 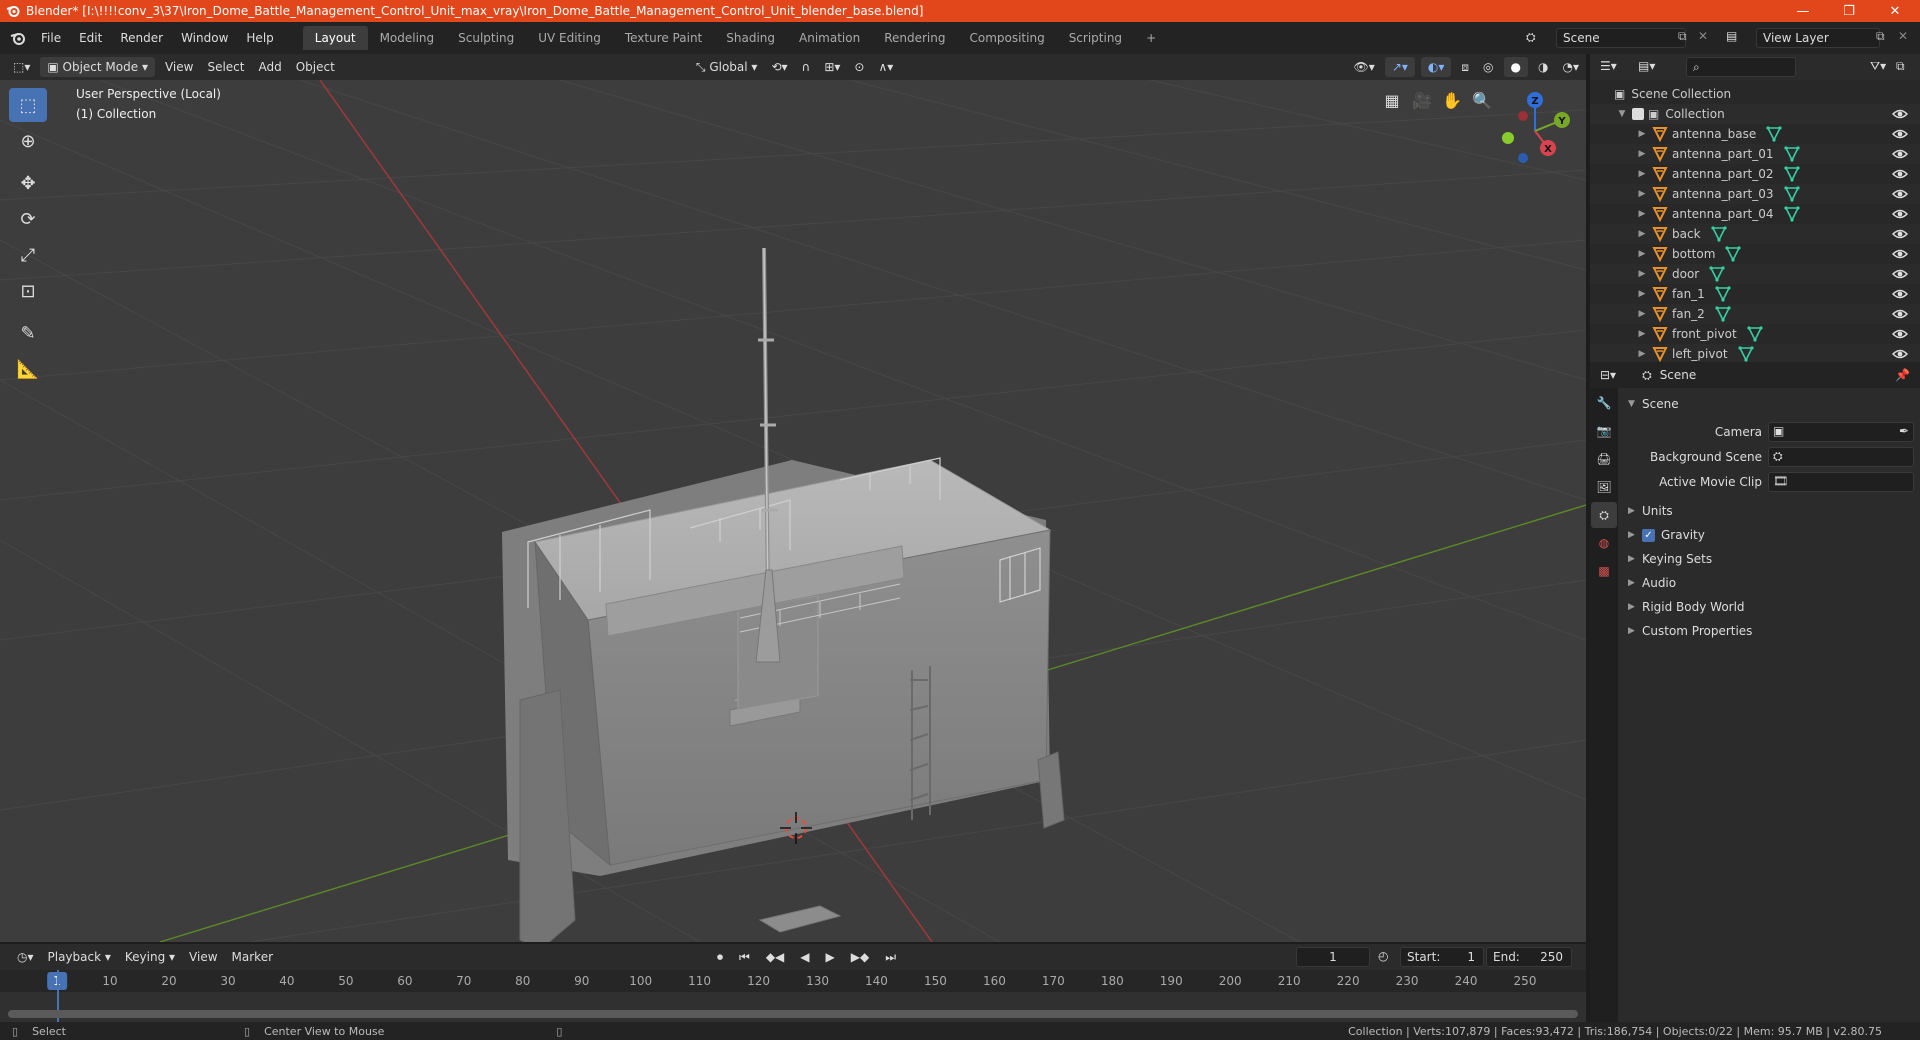 I want to click on outliner-item: ▶ fan_2, so click(x=1755, y=314).